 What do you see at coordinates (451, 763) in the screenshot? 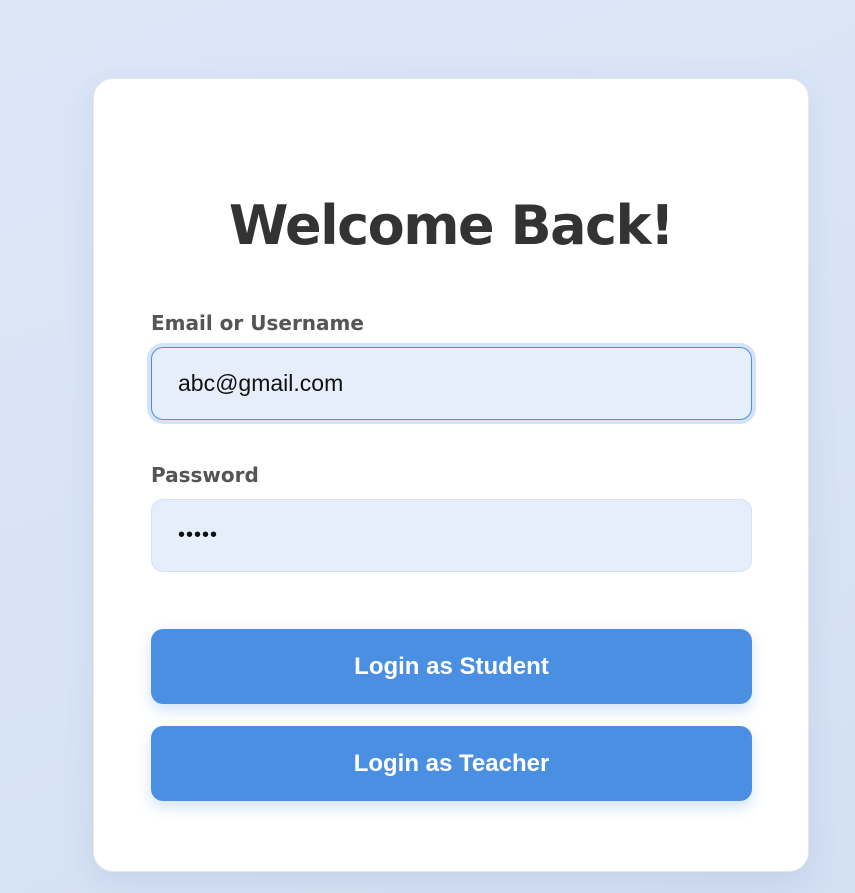
I see `login-teacher-button: Login as Teacher` at bounding box center [451, 763].